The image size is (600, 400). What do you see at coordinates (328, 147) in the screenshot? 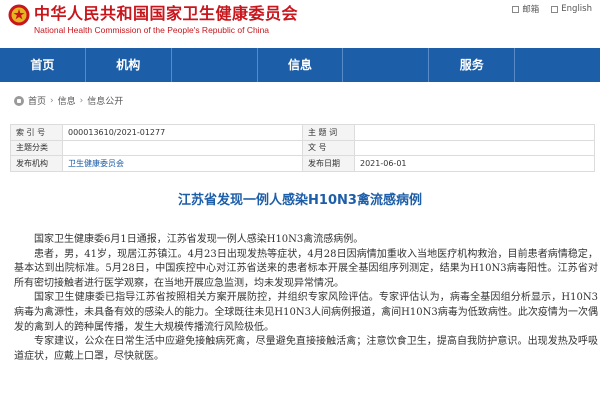
I see `doc-no-label: 文 号` at bounding box center [328, 147].